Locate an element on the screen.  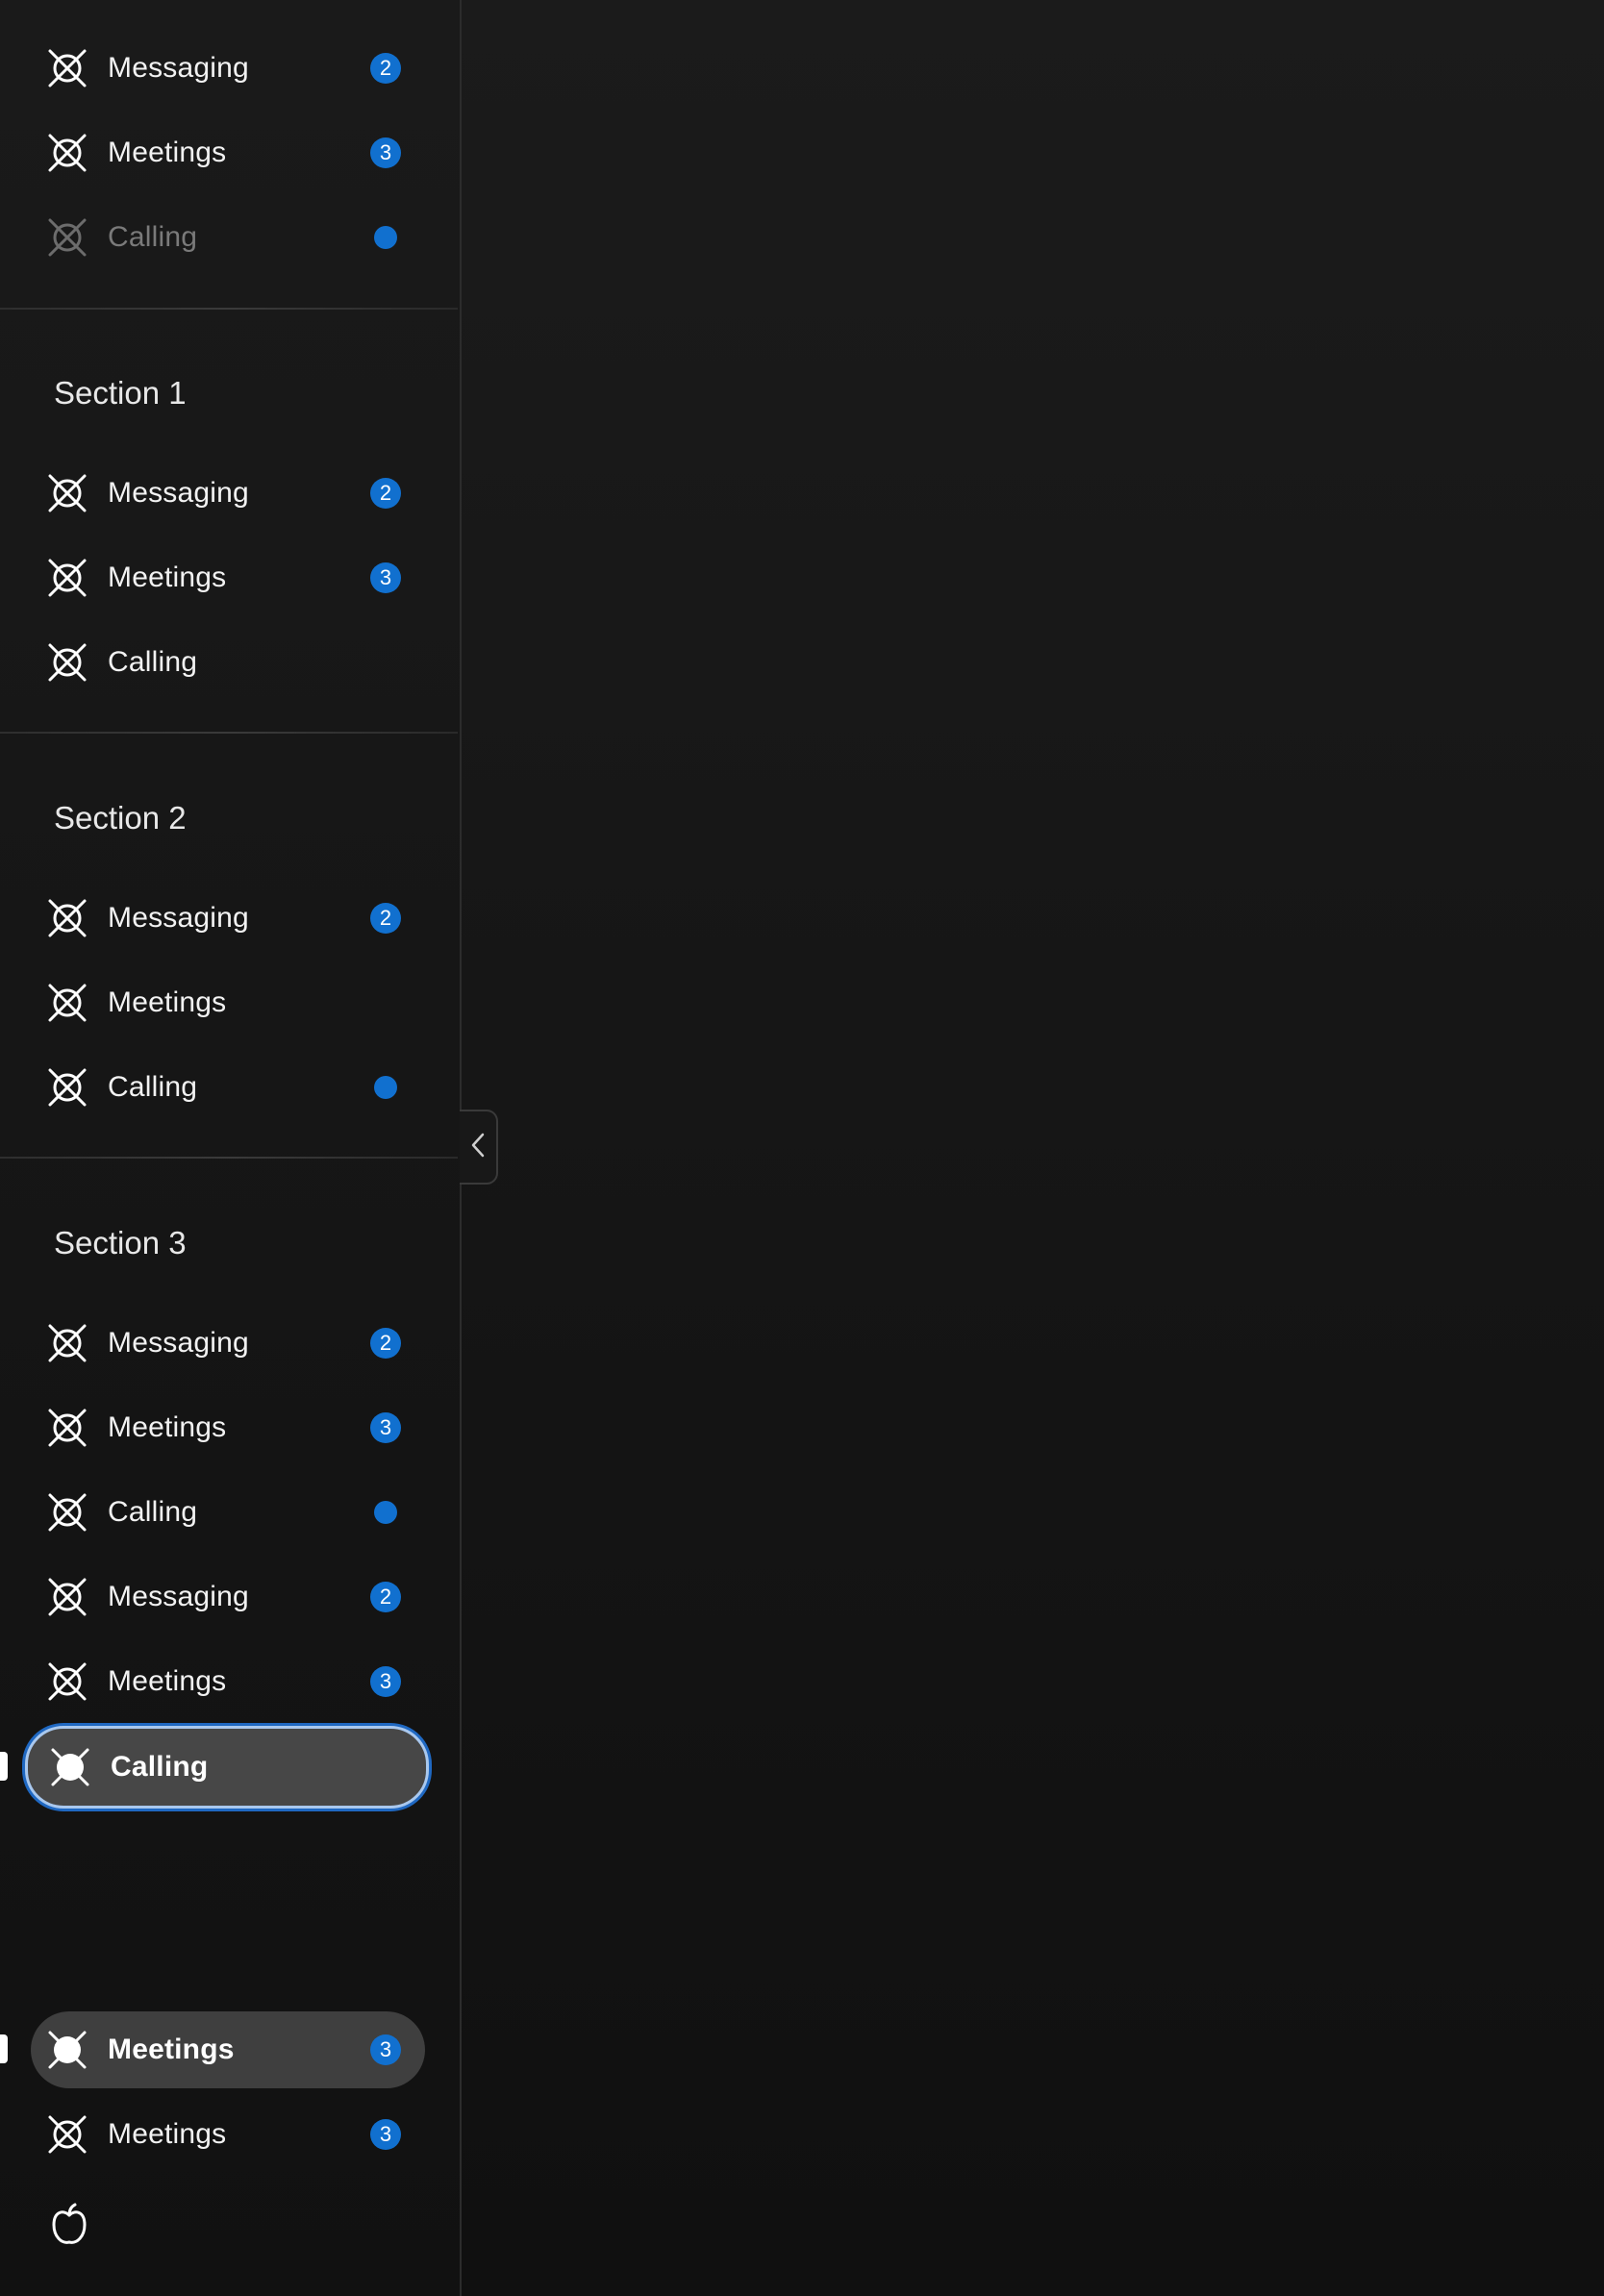
nav-item-meetings-selected: Meetings 3 is located at coordinates (228, 2049).